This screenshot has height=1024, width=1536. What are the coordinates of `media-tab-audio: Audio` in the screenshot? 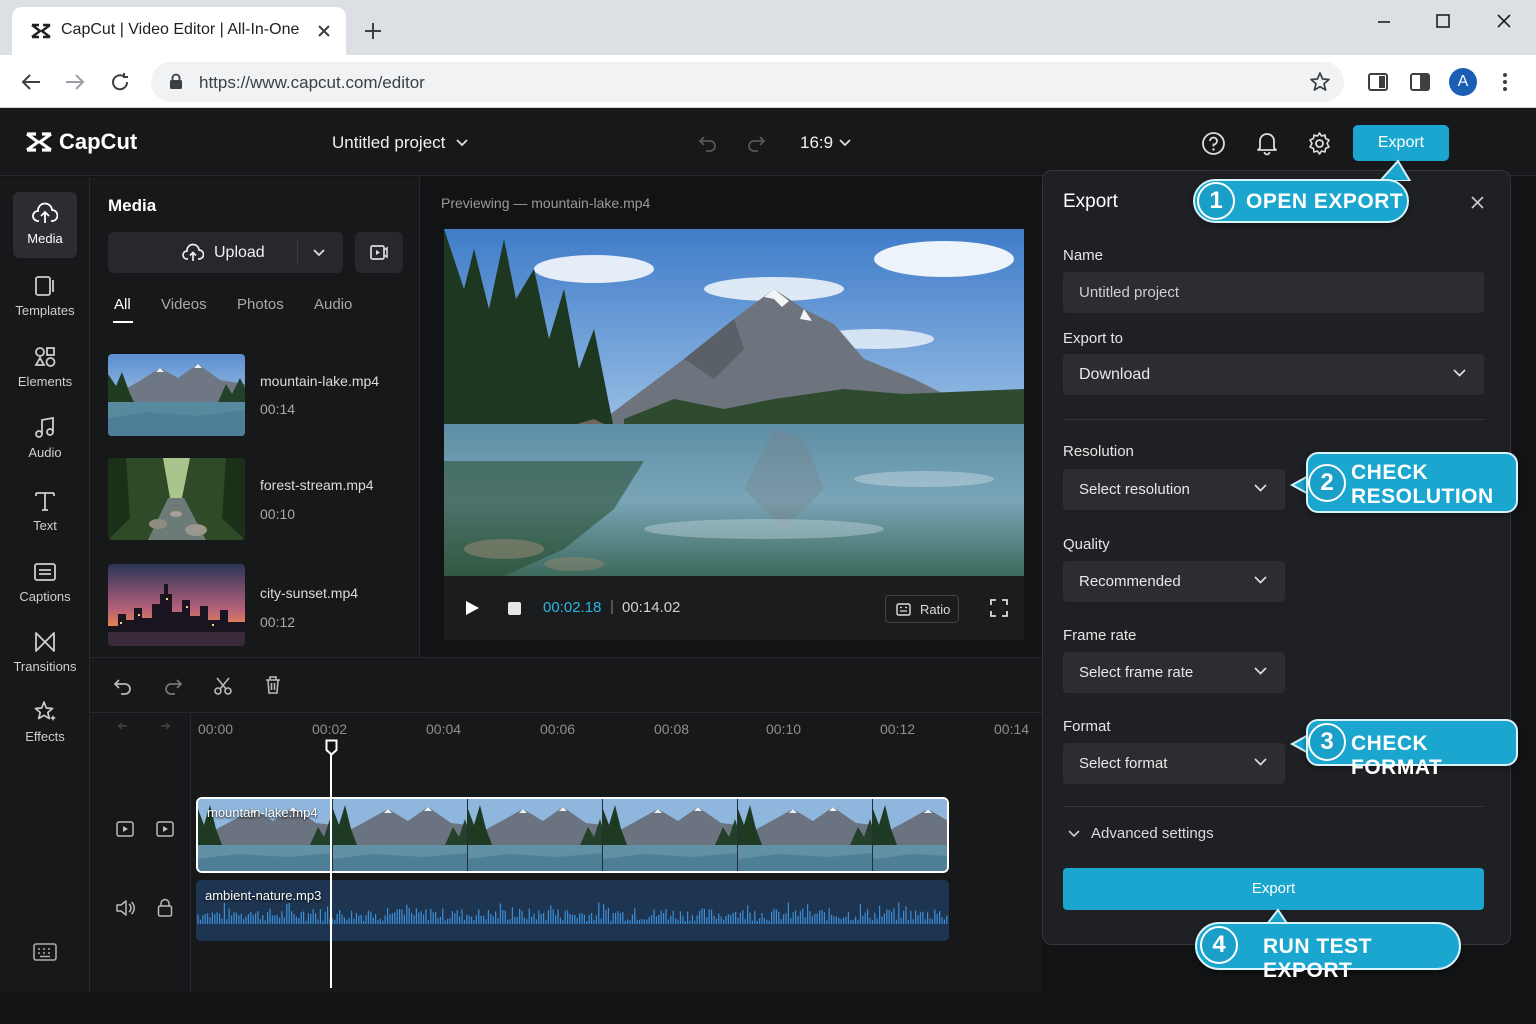 It's located at (333, 304).